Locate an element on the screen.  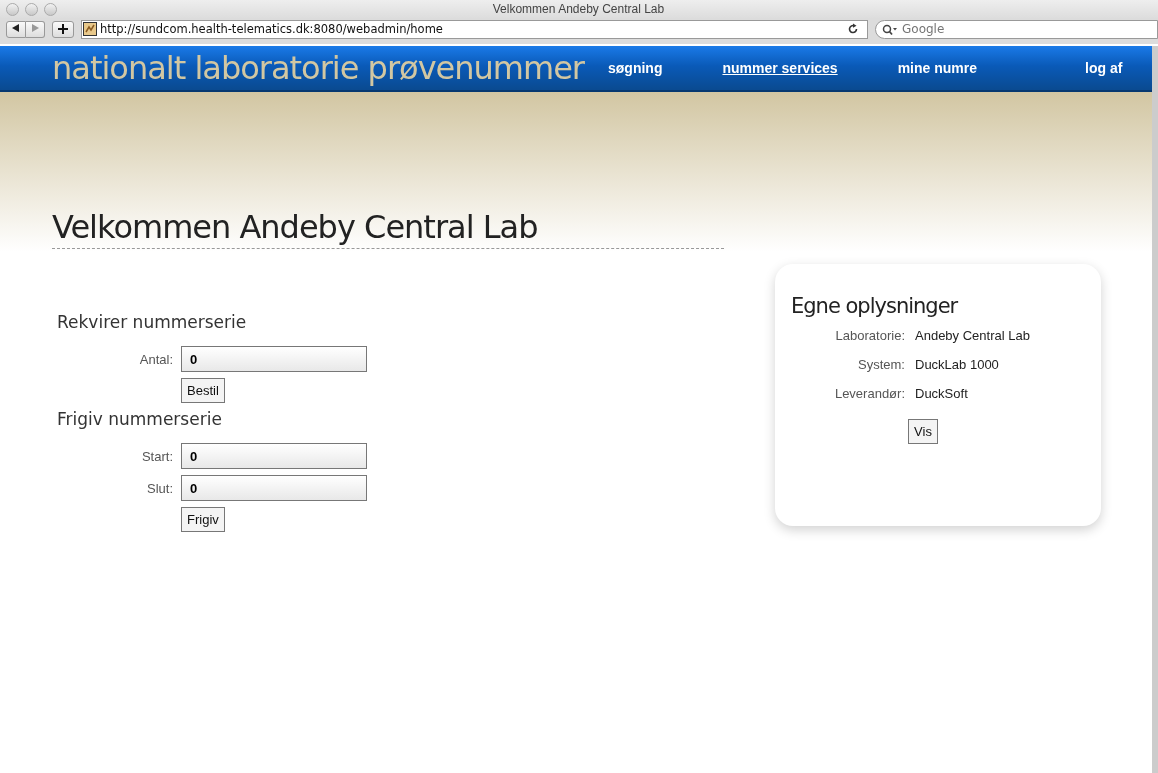
nav-link: mine numre is located at coordinates (937, 68).